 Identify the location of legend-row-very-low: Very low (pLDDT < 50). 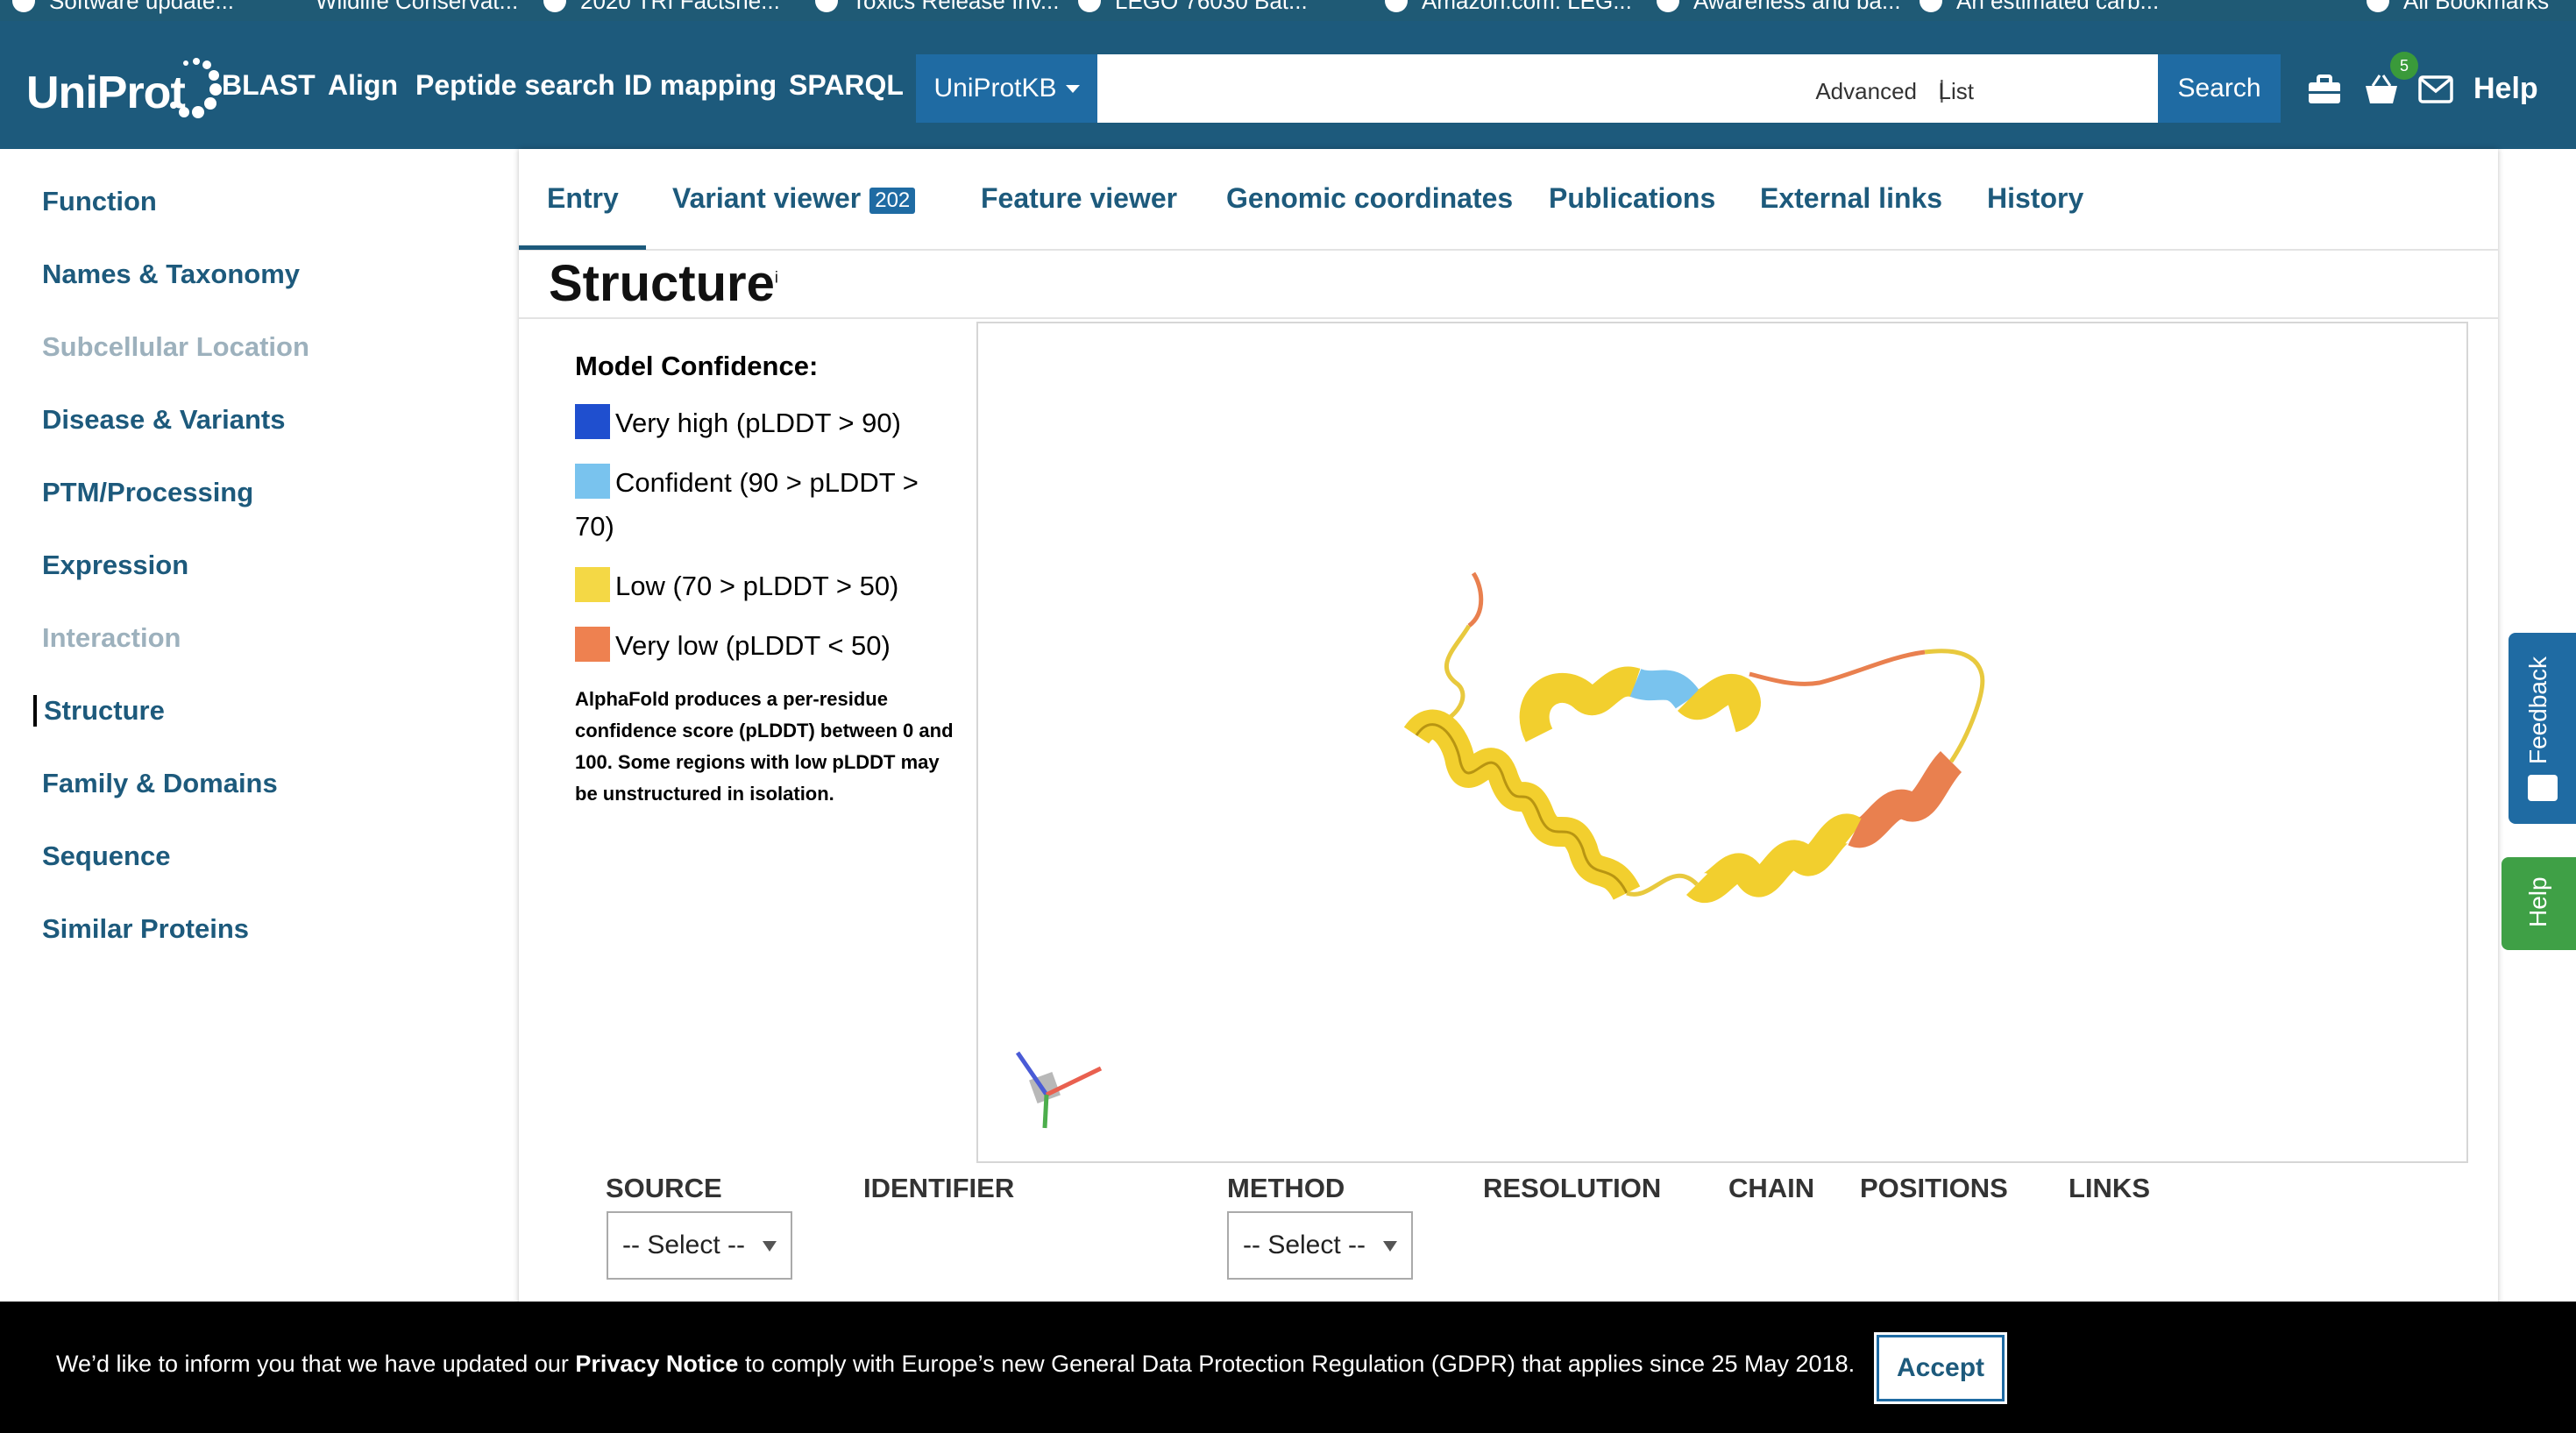
(768, 646).